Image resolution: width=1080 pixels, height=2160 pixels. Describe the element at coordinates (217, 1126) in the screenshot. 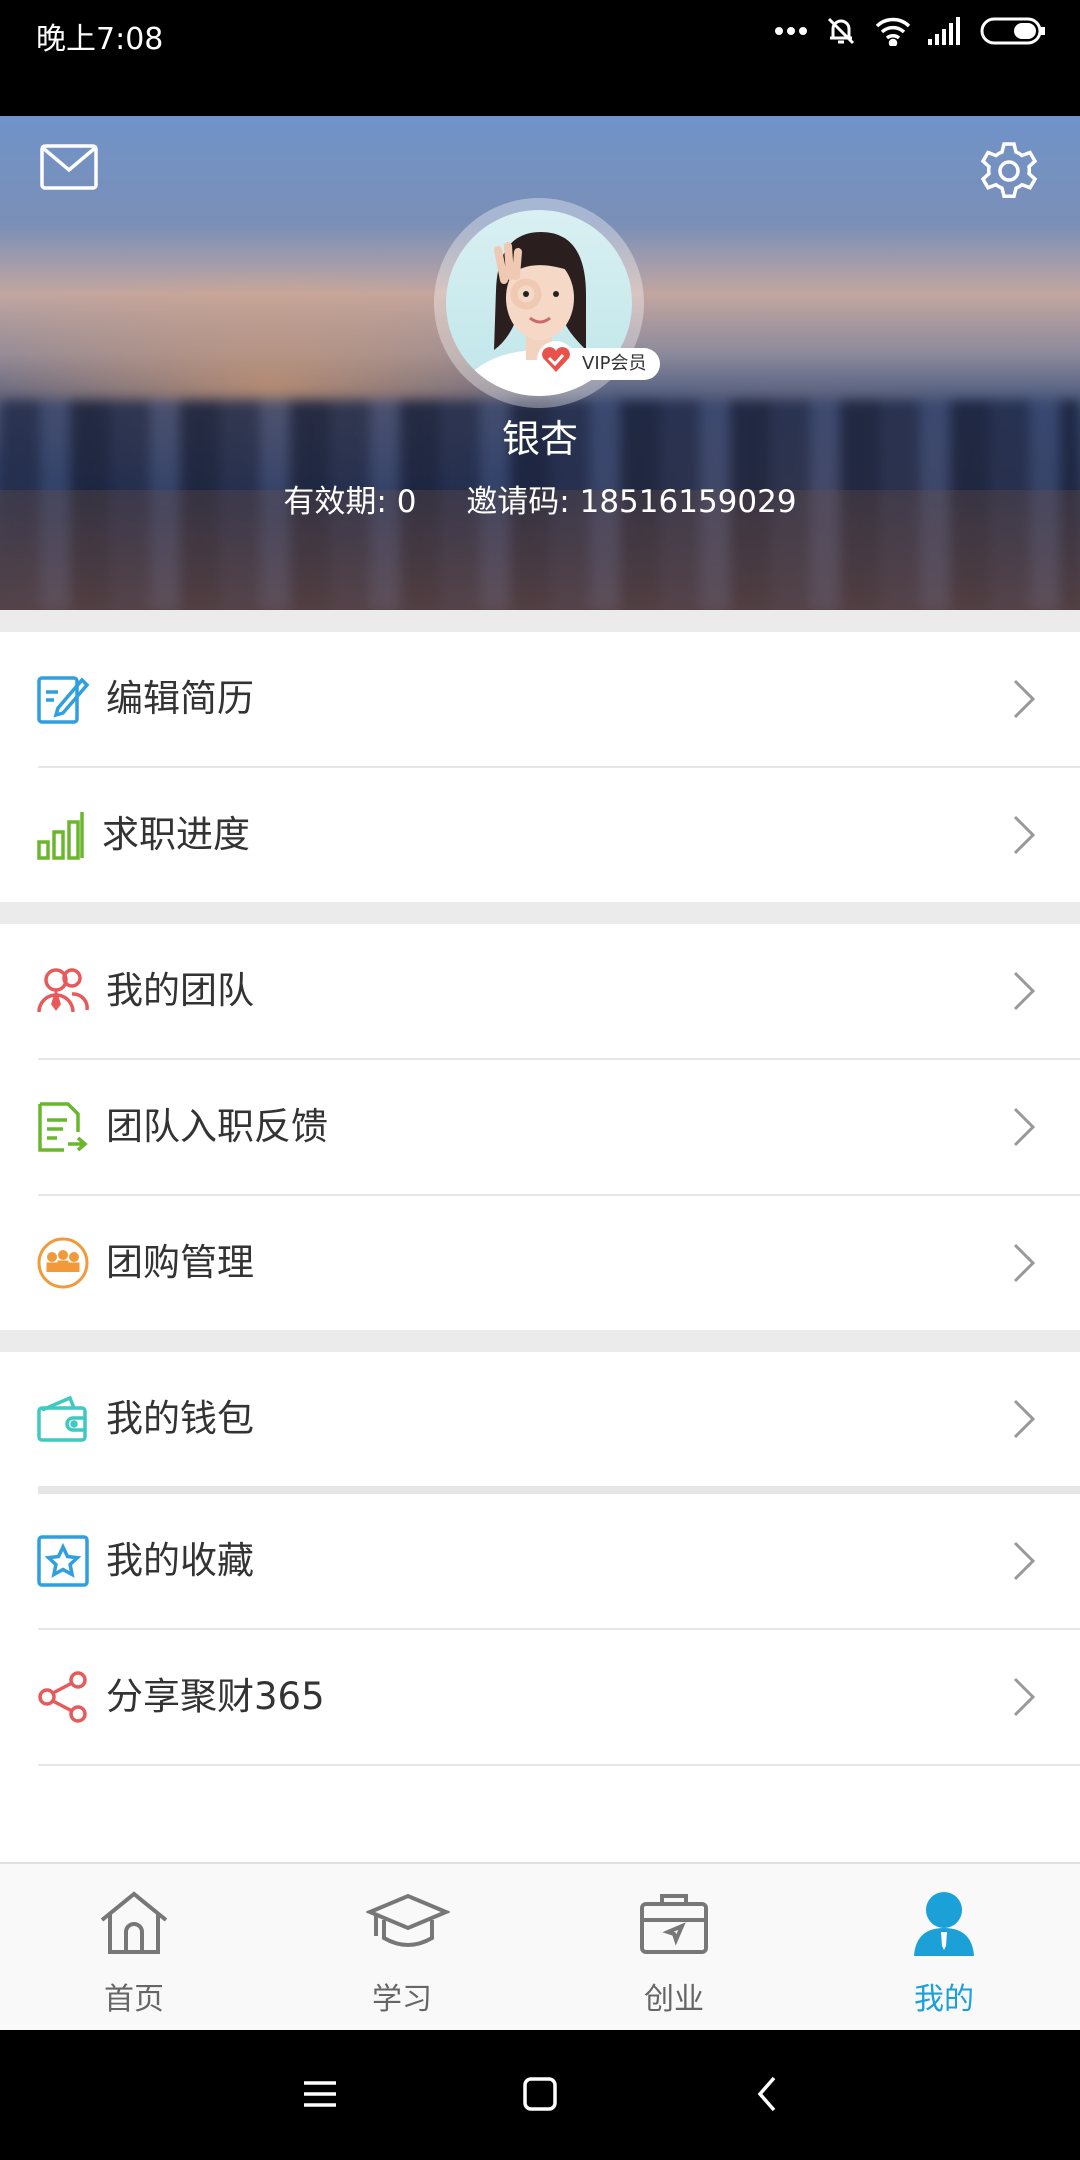

I see `team-feedback-label: 团队入职反馈` at that location.